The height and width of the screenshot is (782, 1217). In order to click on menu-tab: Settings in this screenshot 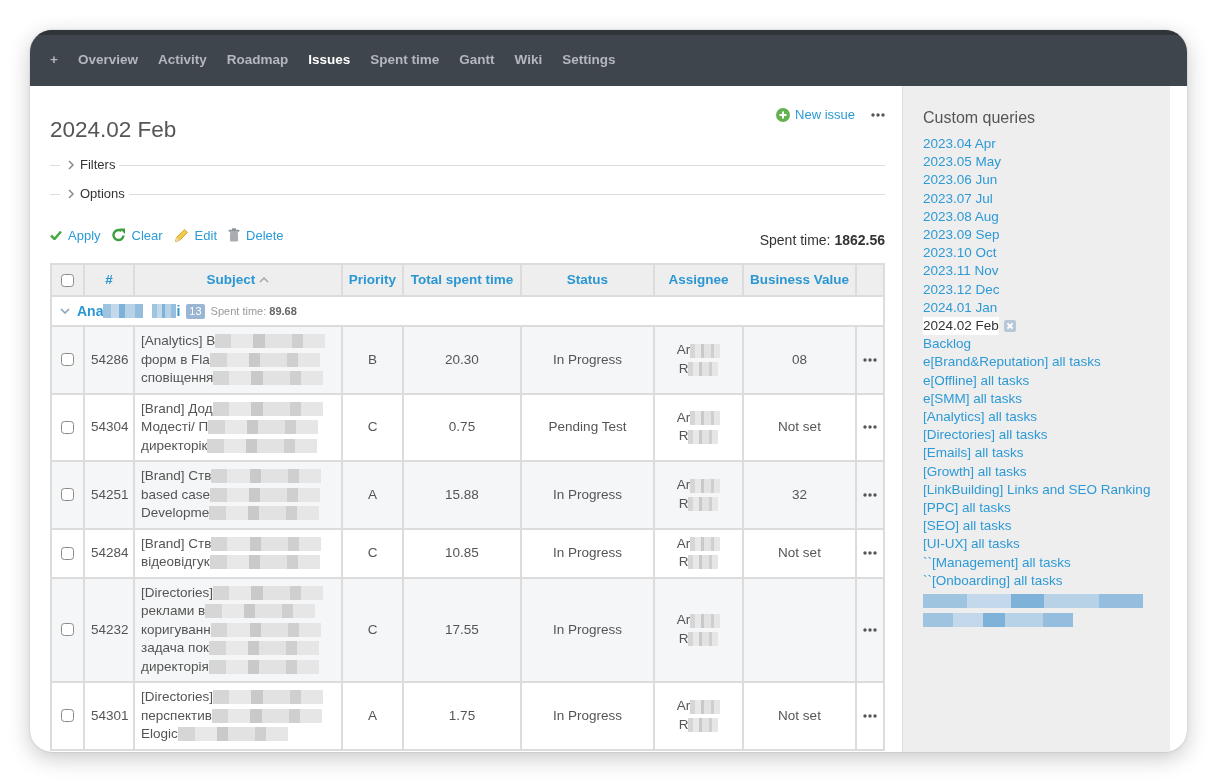, I will do `click(589, 60)`.